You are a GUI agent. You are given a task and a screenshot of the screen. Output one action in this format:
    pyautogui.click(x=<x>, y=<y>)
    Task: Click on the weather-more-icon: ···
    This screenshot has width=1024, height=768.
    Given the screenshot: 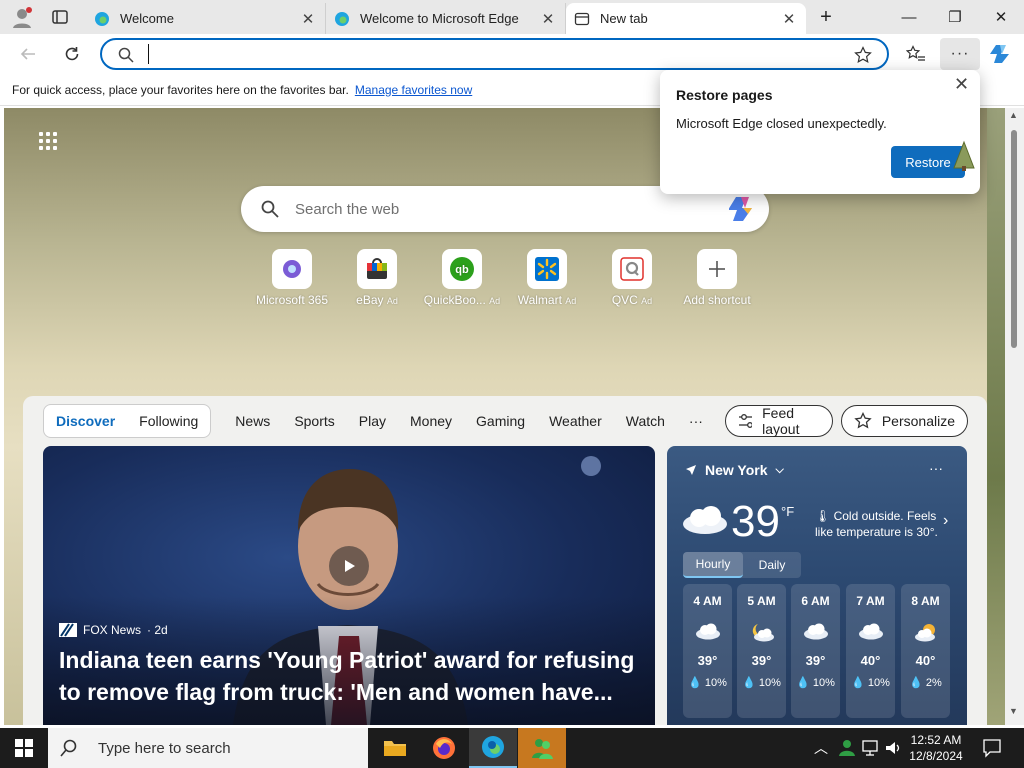 What is the action you would take?
    pyautogui.click(x=936, y=468)
    